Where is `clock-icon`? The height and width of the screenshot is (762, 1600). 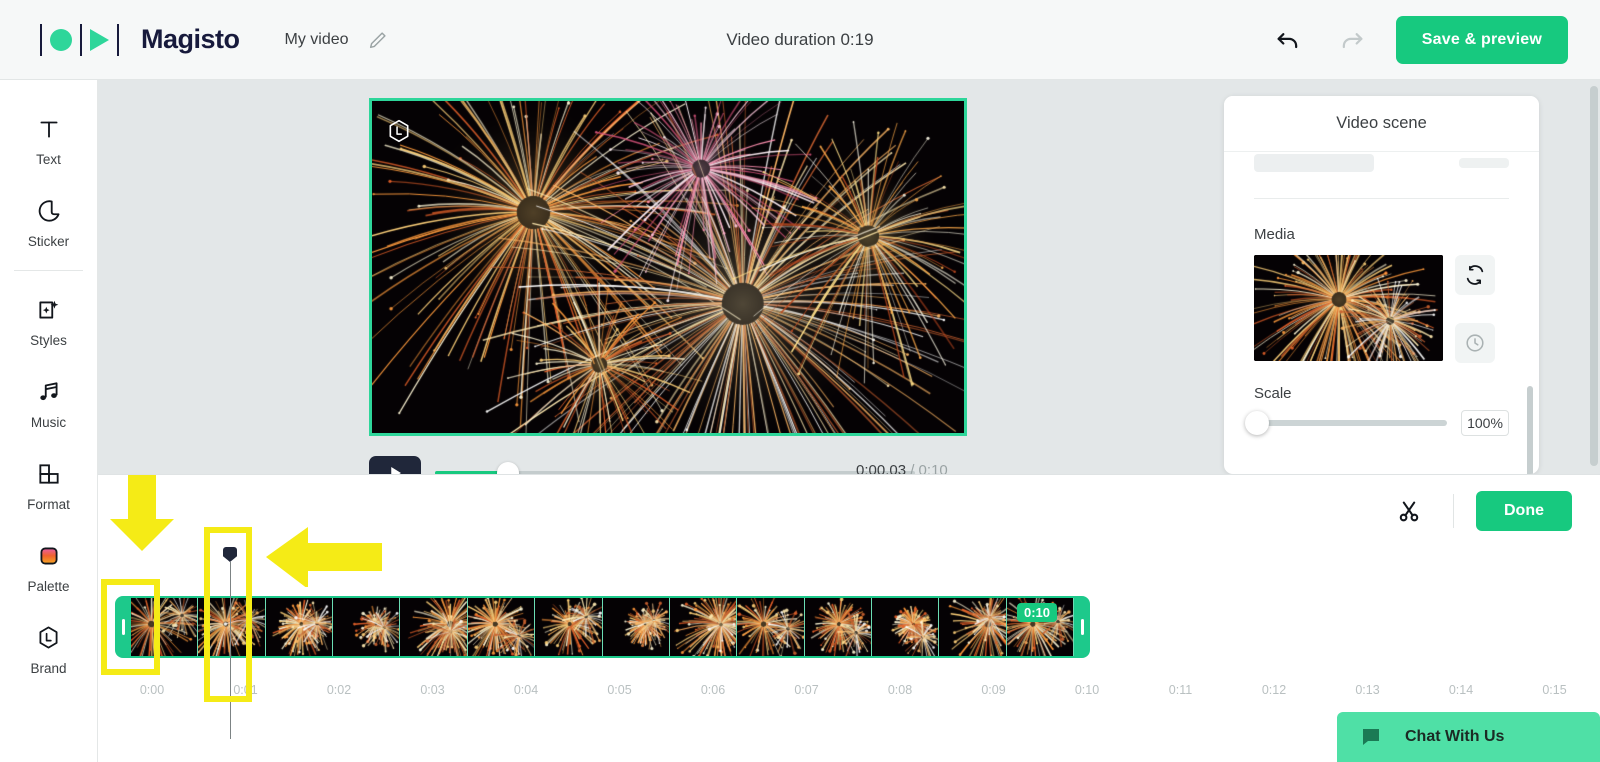
clock-icon is located at coordinates (1475, 343).